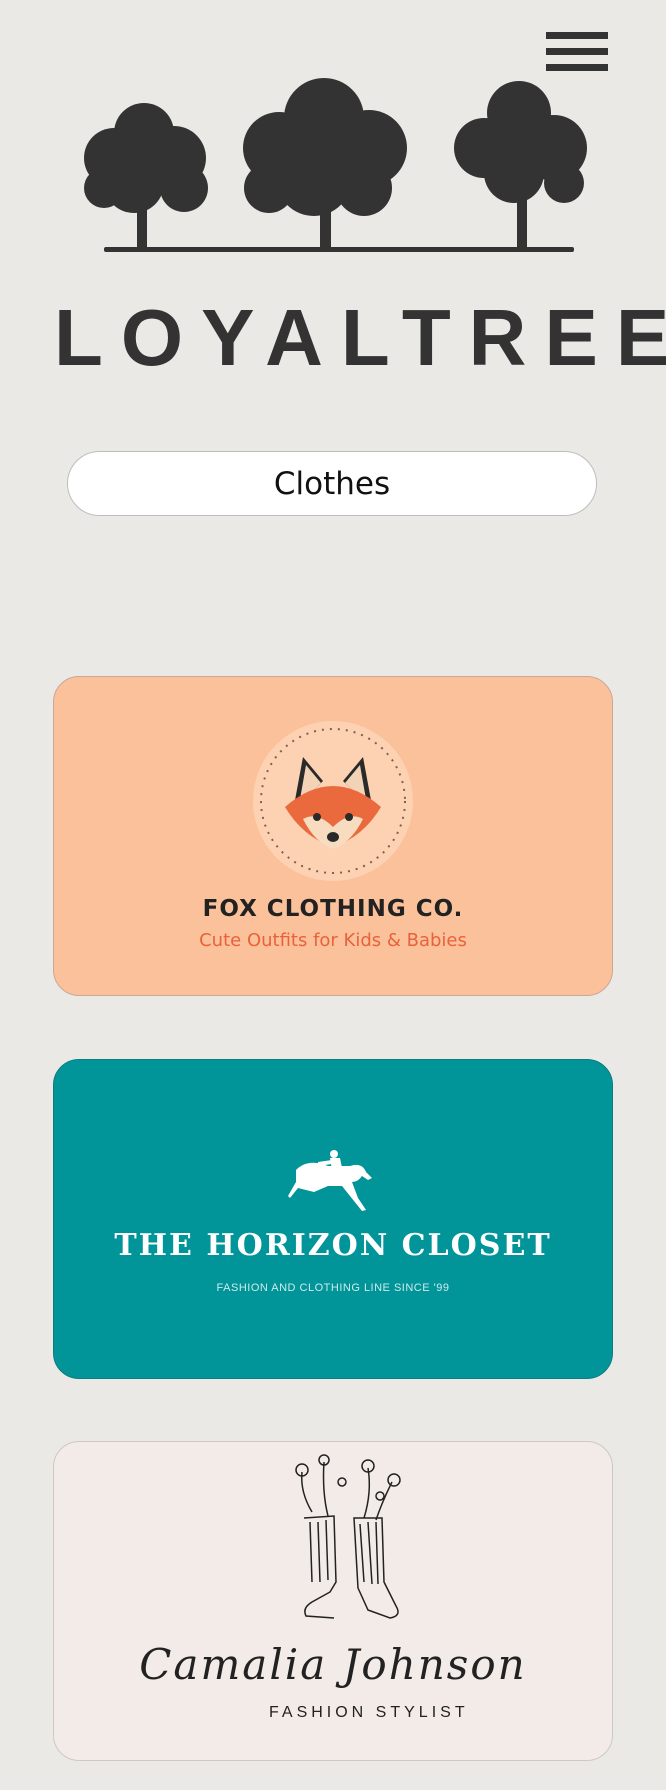 This screenshot has height=1790, width=666. Describe the element at coordinates (369, 1712) in the screenshot. I see `card-subtitle: FASHION STYLIST` at that location.